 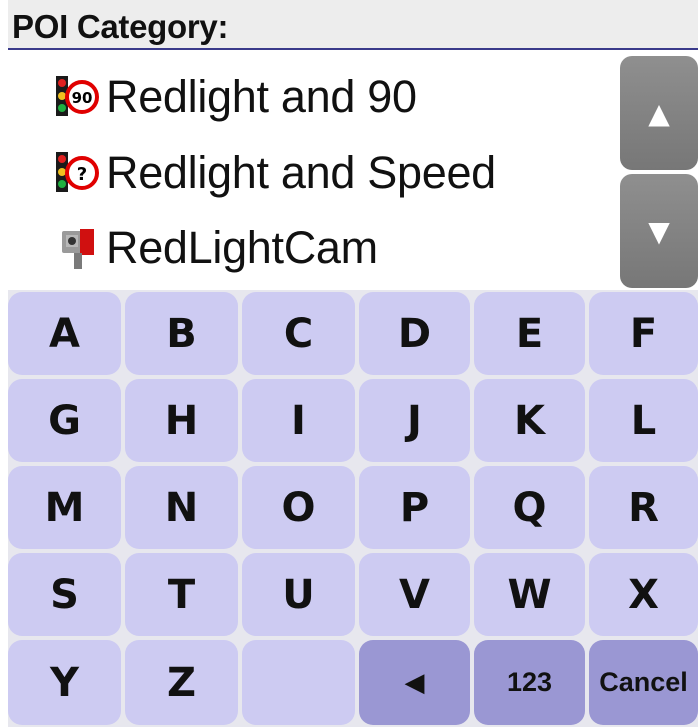 I want to click on key-c: C, so click(x=298, y=333).